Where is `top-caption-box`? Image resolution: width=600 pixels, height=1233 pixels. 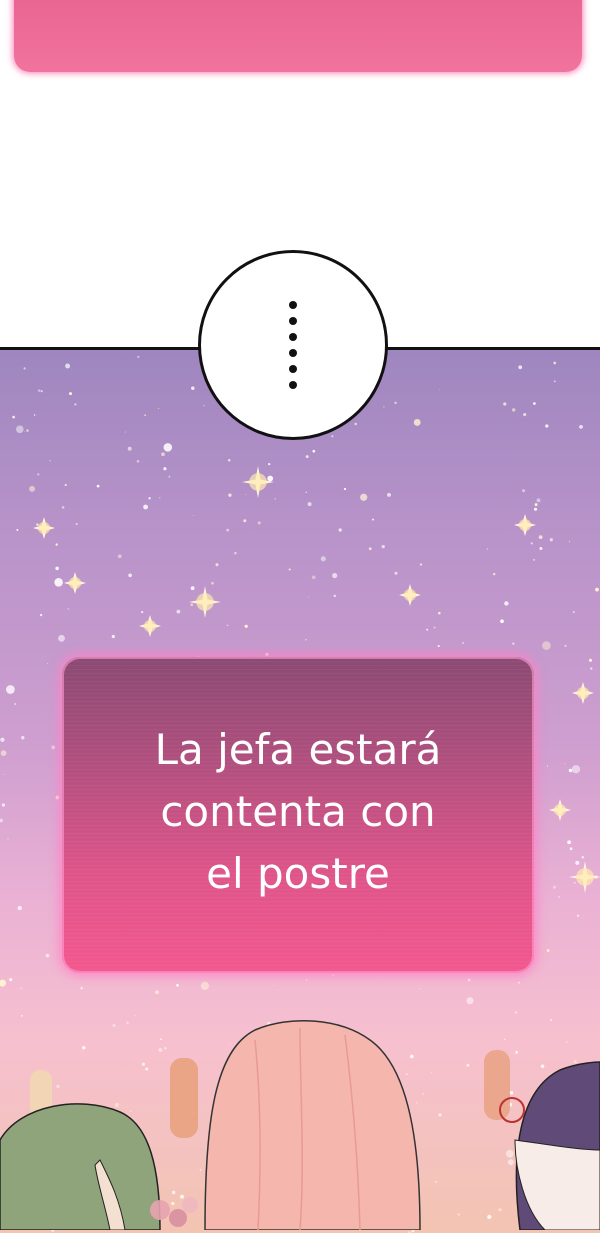
top-caption-box is located at coordinates (298, 36).